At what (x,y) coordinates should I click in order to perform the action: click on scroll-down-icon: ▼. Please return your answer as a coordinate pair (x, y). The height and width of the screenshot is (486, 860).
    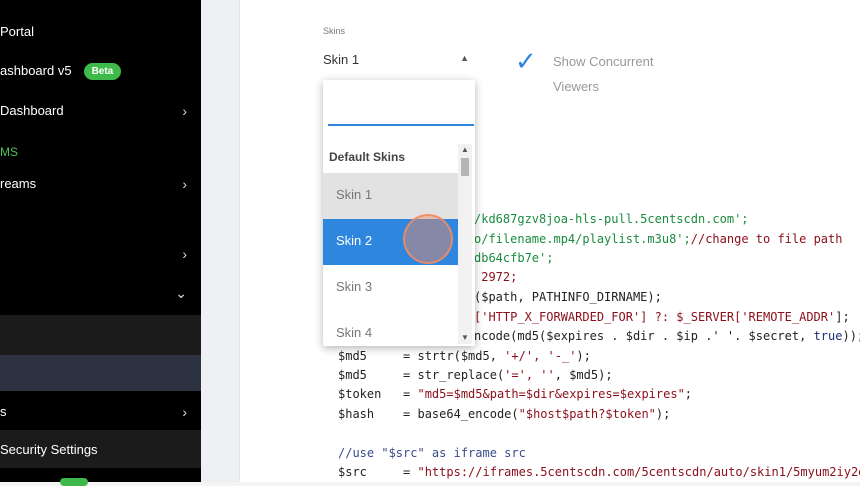
    Looking at the image, I should click on (465, 338).